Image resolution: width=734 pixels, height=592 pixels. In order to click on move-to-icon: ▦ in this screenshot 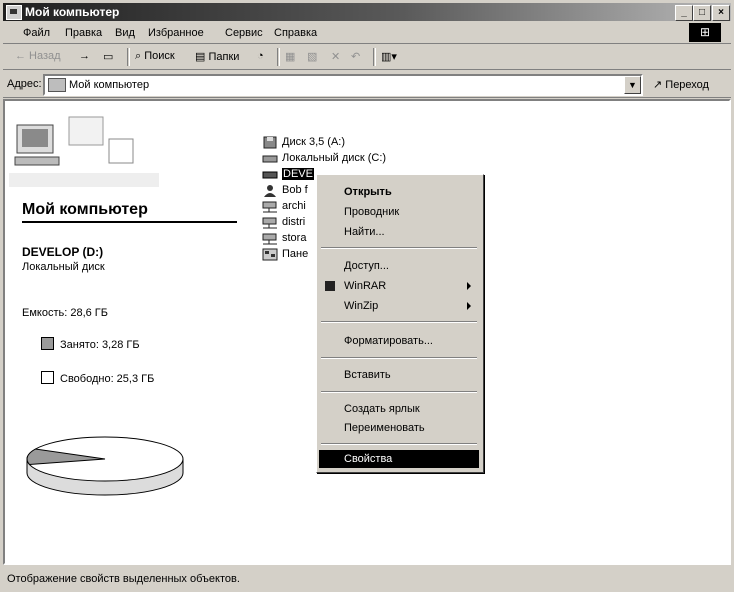, I will do `click(290, 56)`.